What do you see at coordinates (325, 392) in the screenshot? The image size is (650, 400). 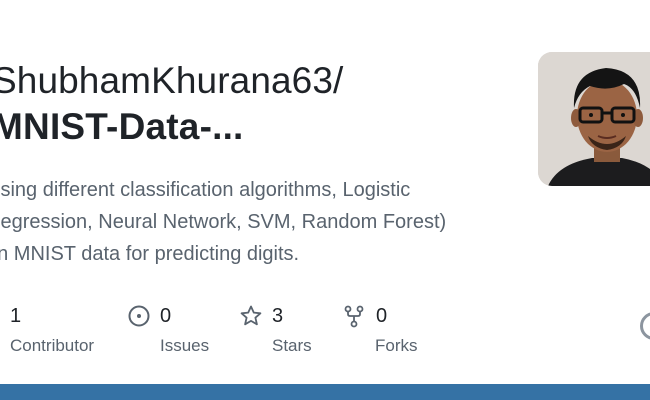 I see `language-color-bar` at bounding box center [325, 392].